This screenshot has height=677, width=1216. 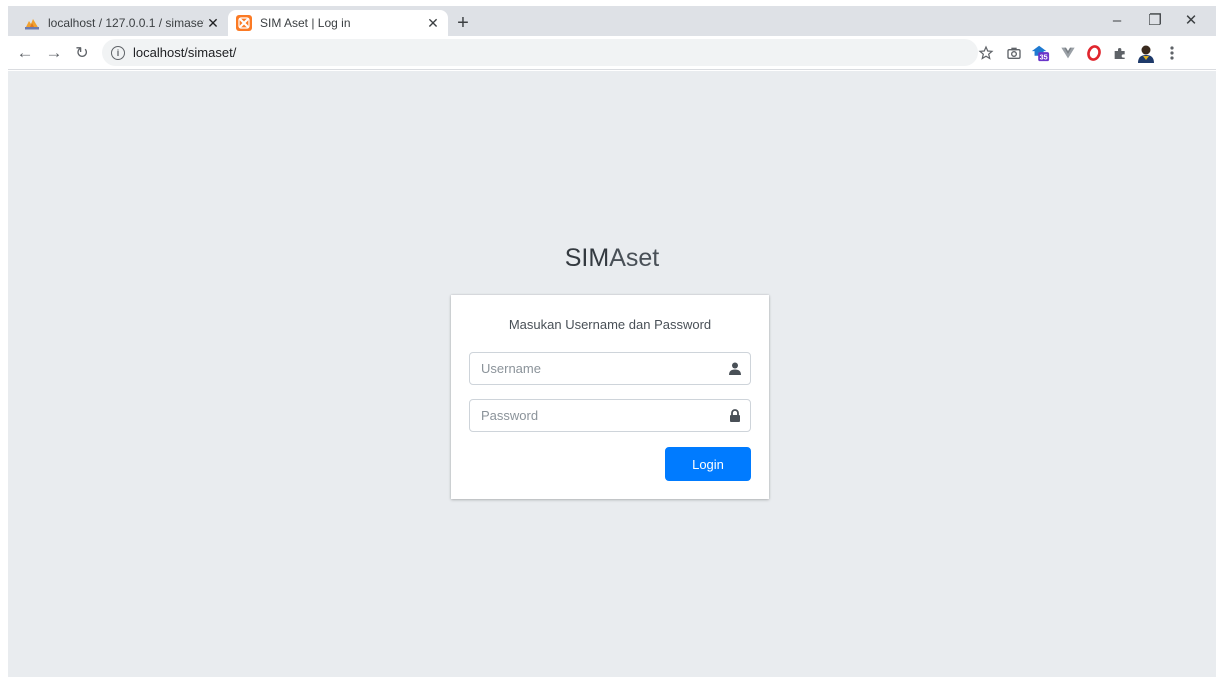 What do you see at coordinates (1068, 53) in the screenshot?
I see `vue-devtools-icon` at bounding box center [1068, 53].